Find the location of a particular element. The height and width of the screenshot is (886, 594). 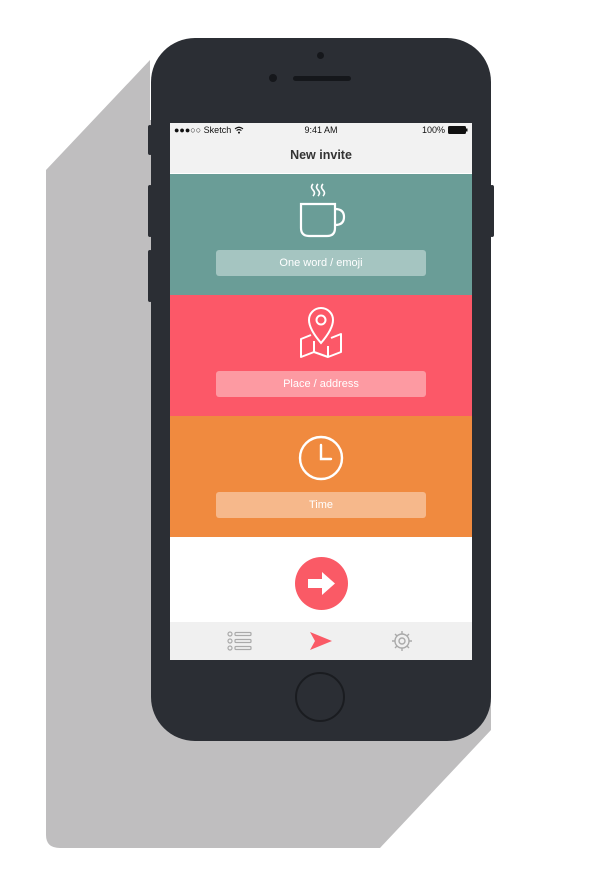

earpiece-speaker is located at coordinates (322, 78).